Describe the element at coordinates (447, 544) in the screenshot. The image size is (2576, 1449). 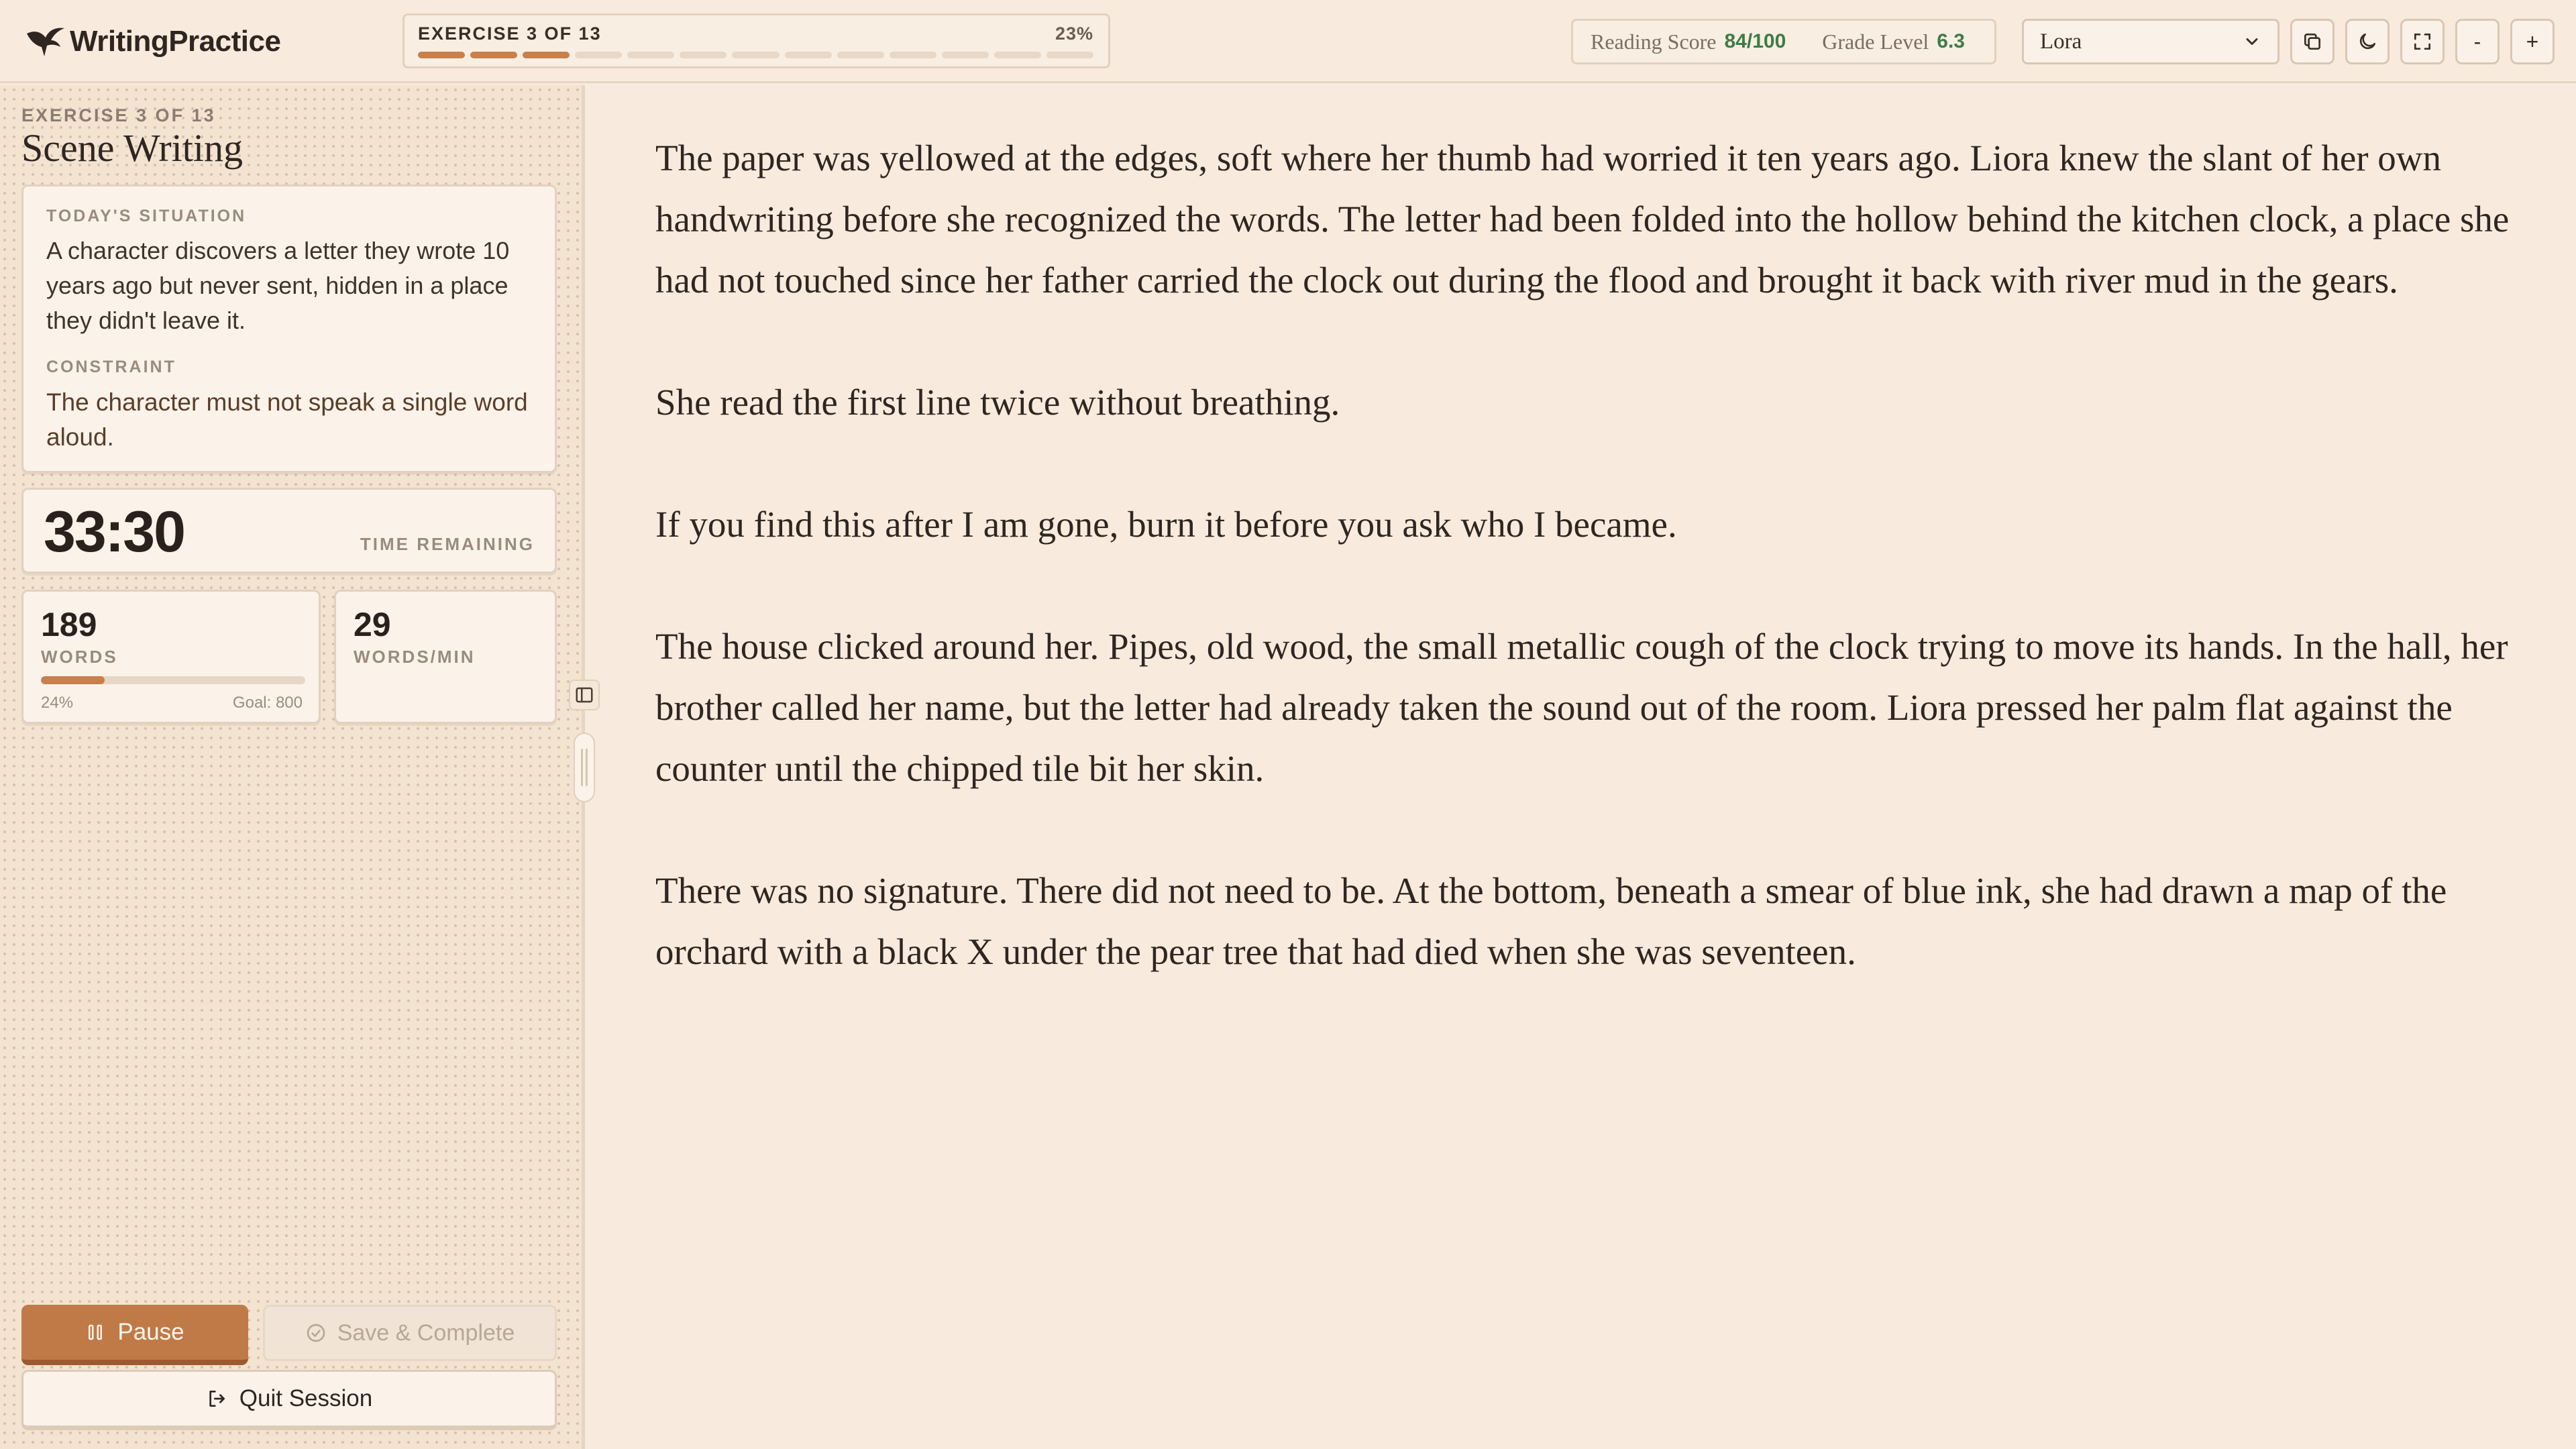
I see `timer-label: TIME REMAINING` at that location.